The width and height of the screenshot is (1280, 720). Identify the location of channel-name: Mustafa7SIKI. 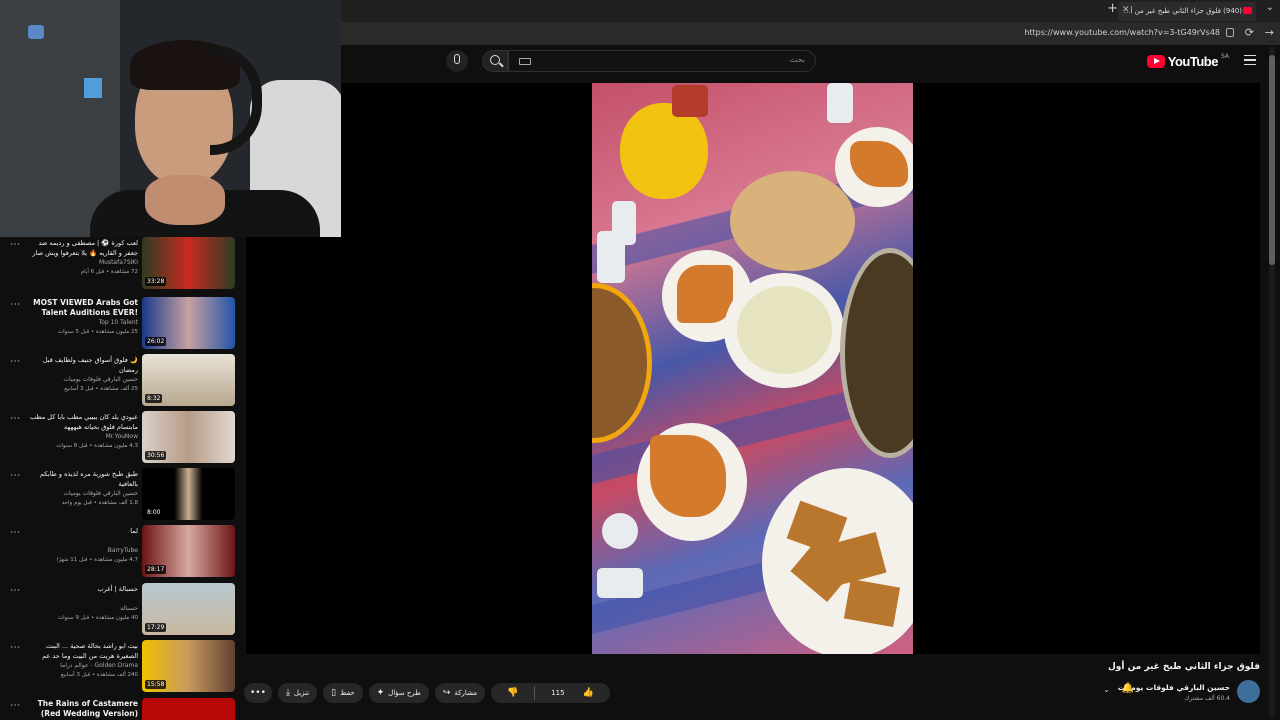
(118, 262).